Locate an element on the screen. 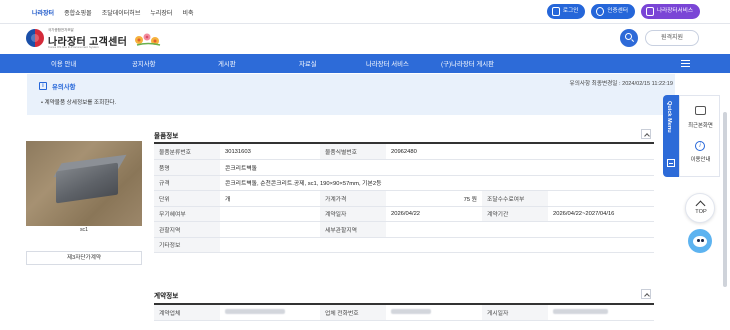 The image size is (730, 330). nav-usage-guide: 이용 안내 is located at coordinates (63, 63).